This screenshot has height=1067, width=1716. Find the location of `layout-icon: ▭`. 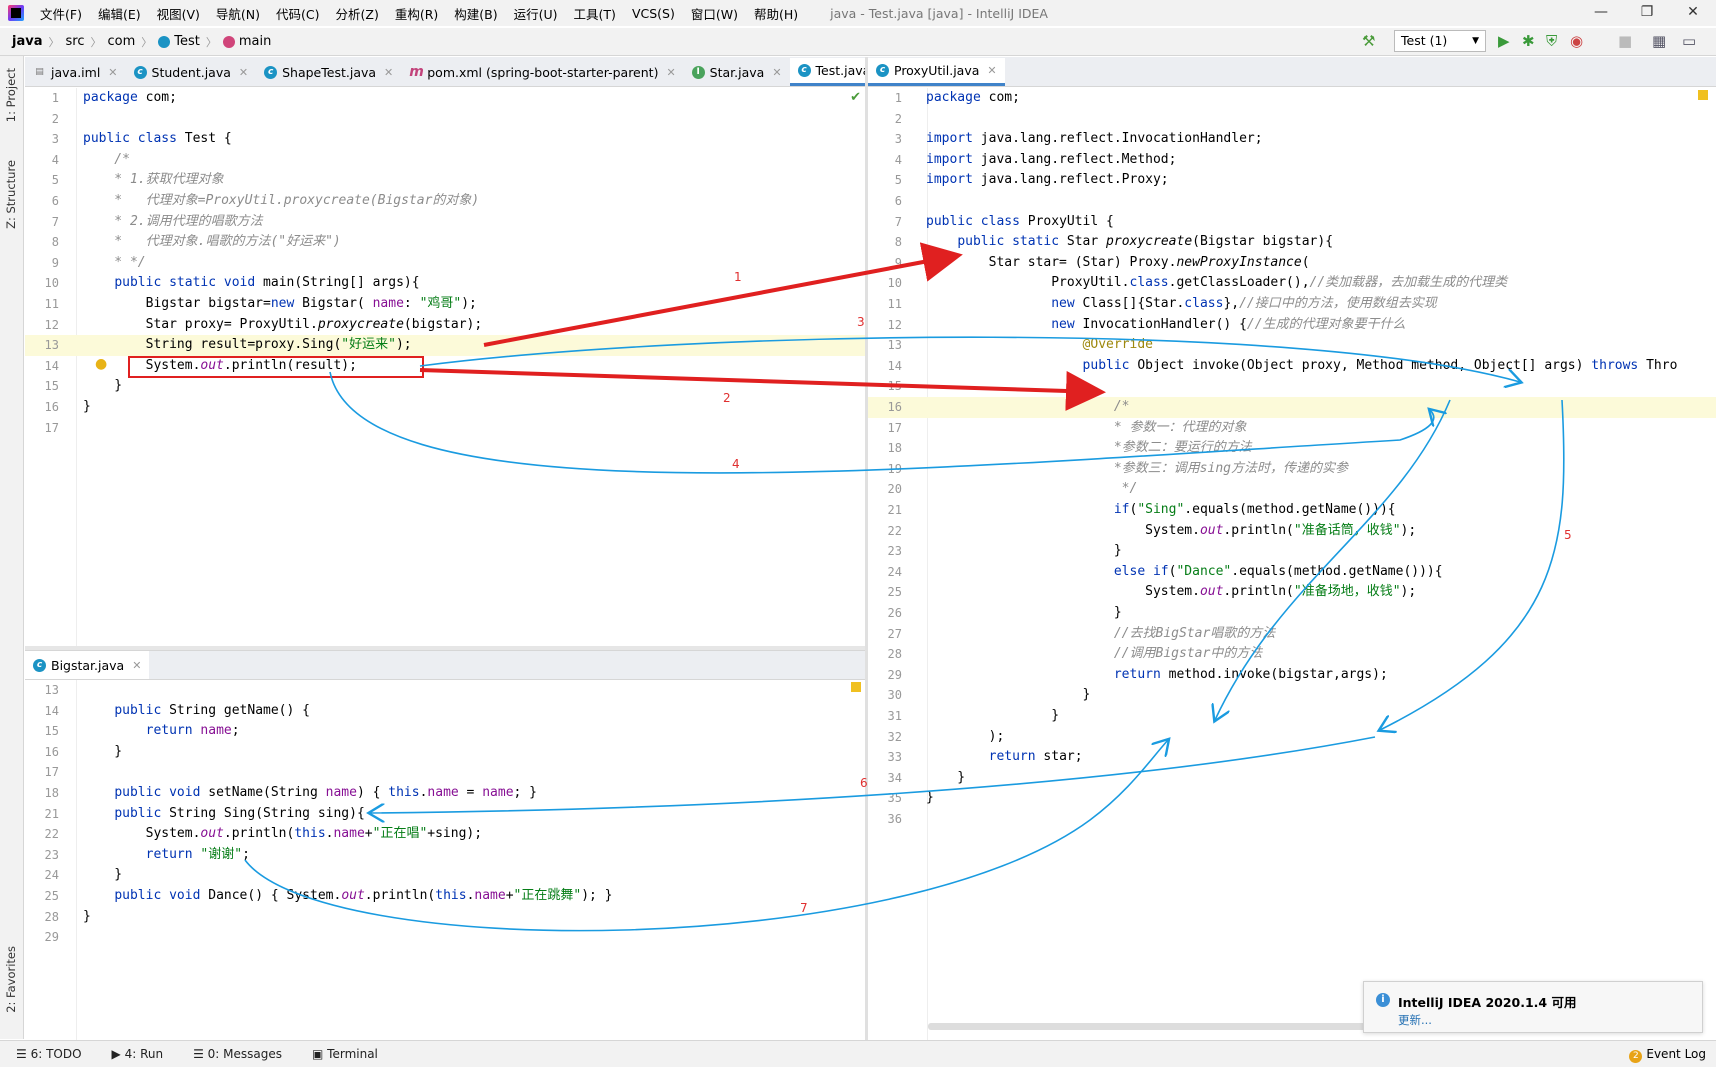

layout-icon: ▭ is located at coordinates (1689, 41).